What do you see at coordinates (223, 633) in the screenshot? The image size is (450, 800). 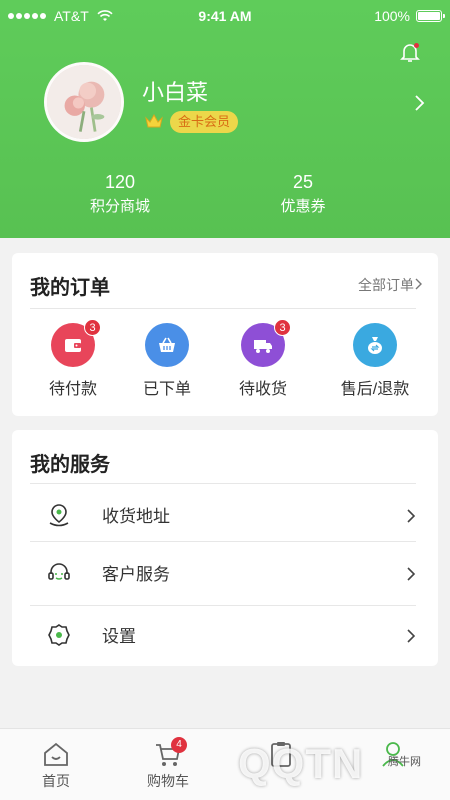 I see `service-item-settings: 设置` at bounding box center [223, 633].